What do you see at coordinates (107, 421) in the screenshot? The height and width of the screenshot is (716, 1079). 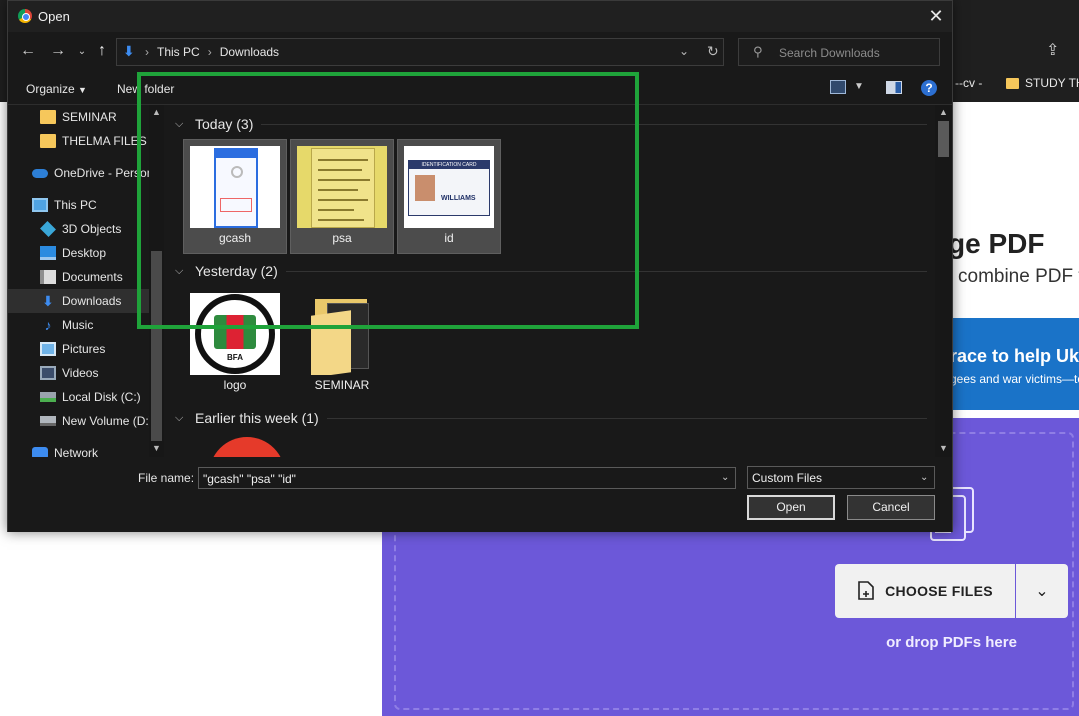 I see `nav-item-label: New Volume (D:)` at bounding box center [107, 421].